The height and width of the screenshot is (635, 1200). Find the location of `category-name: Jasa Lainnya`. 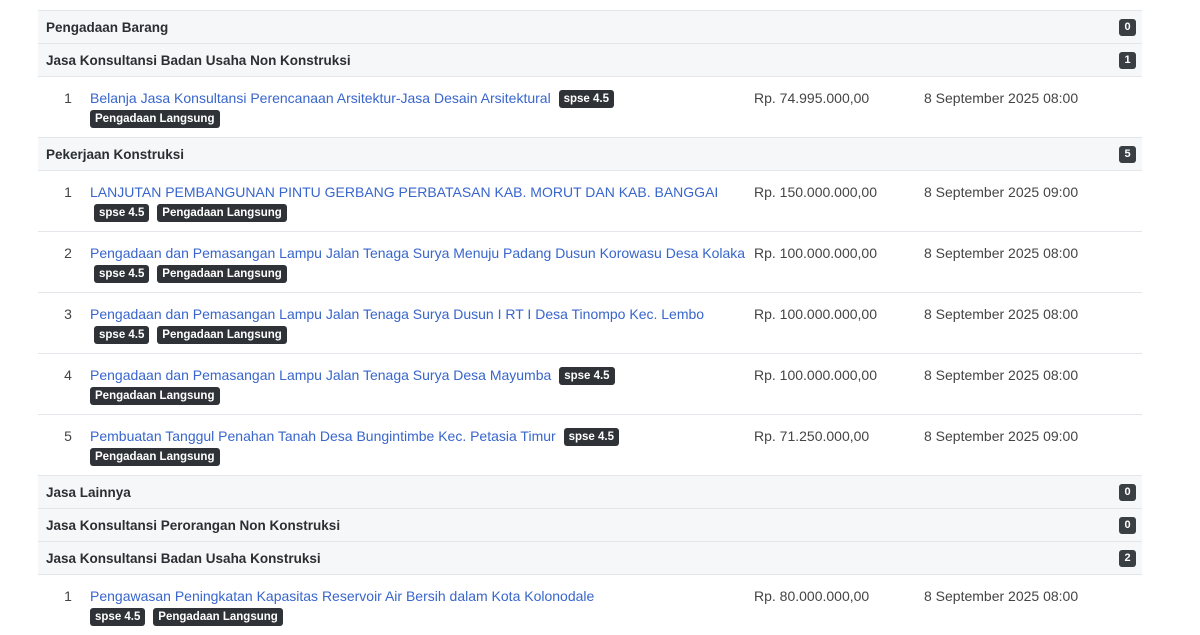

category-name: Jasa Lainnya is located at coordinates (576, 492).